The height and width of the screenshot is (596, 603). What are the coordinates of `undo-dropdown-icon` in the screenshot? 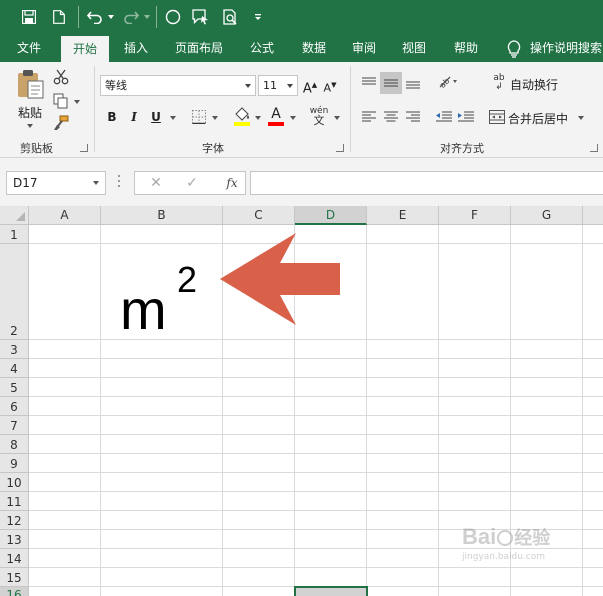 It's located at (111, 17).